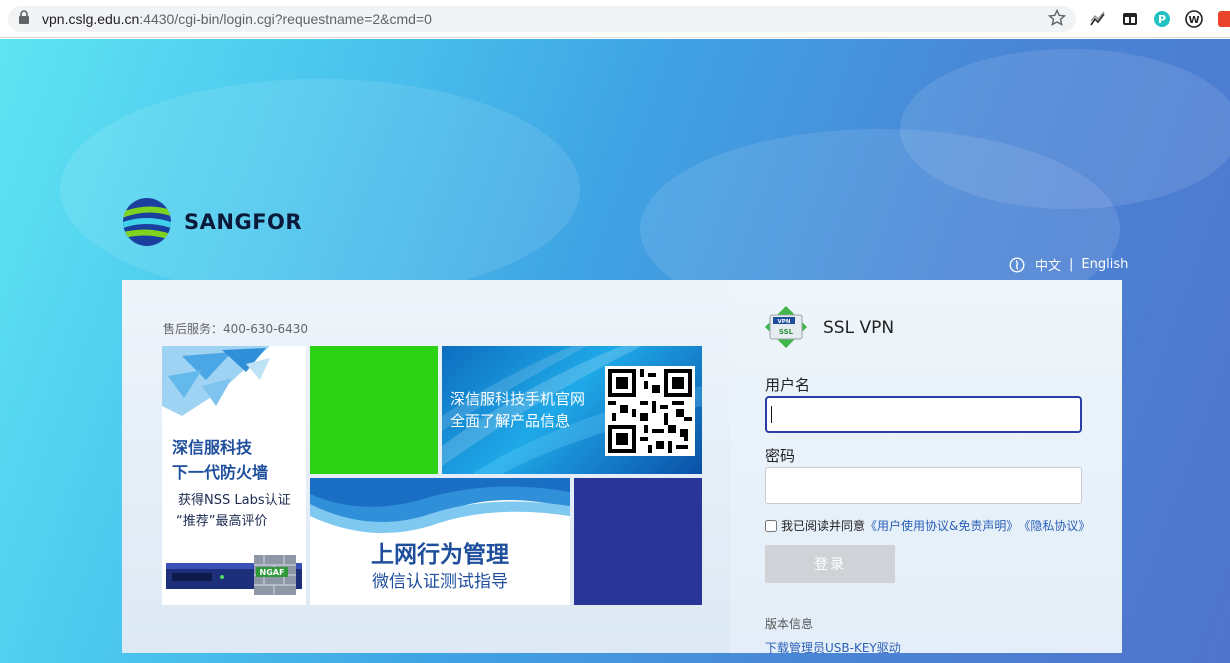 Image resolution: width=1230 pixels, height=663 pixels. What do you see at coordinates (1017, 264) in the screenshot?
I see `globe-icon` at bounding box center [1017, 264].